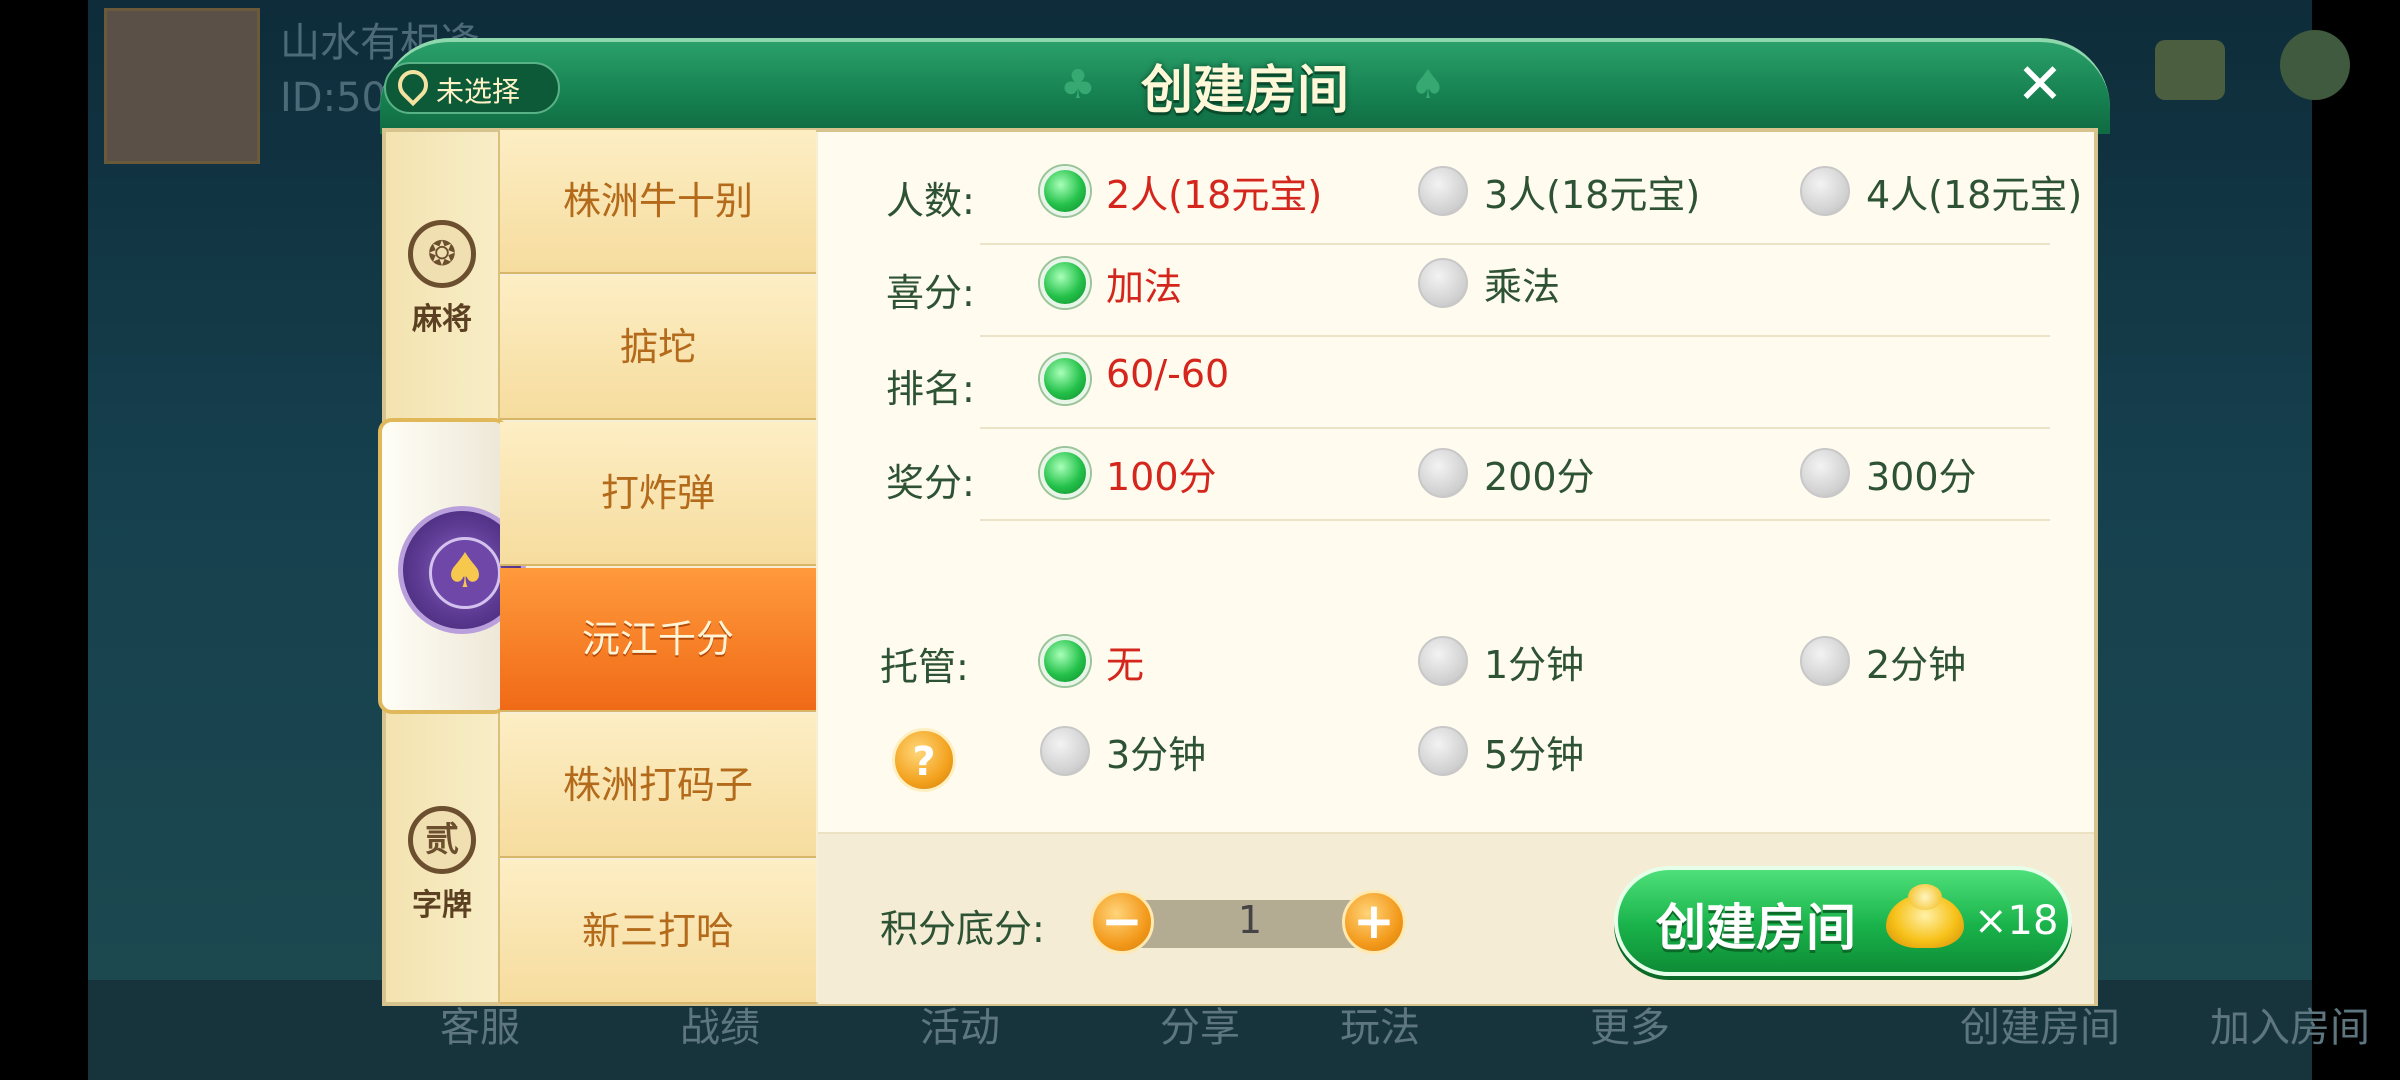 This screenshot has height=1080, width=2400. I want to click on base-score-label: 积分底分:, so click(962, 929).